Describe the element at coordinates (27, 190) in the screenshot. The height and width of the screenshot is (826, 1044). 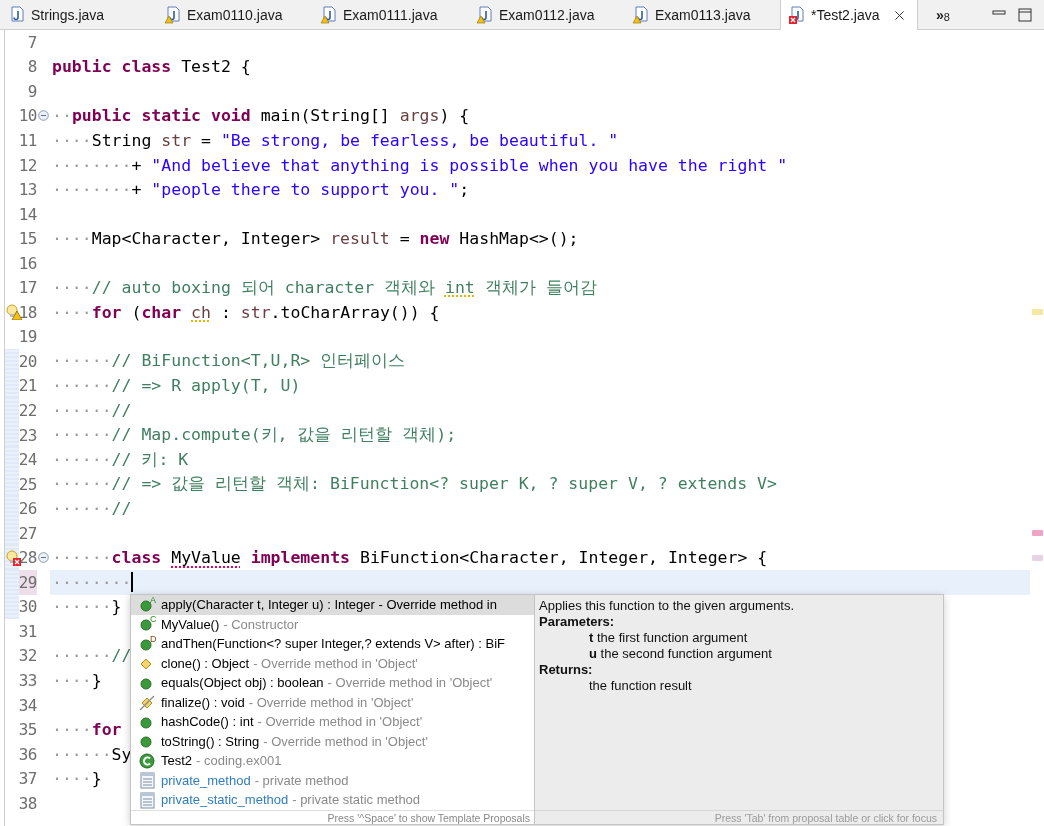
I see `line-number: 13` at that location.